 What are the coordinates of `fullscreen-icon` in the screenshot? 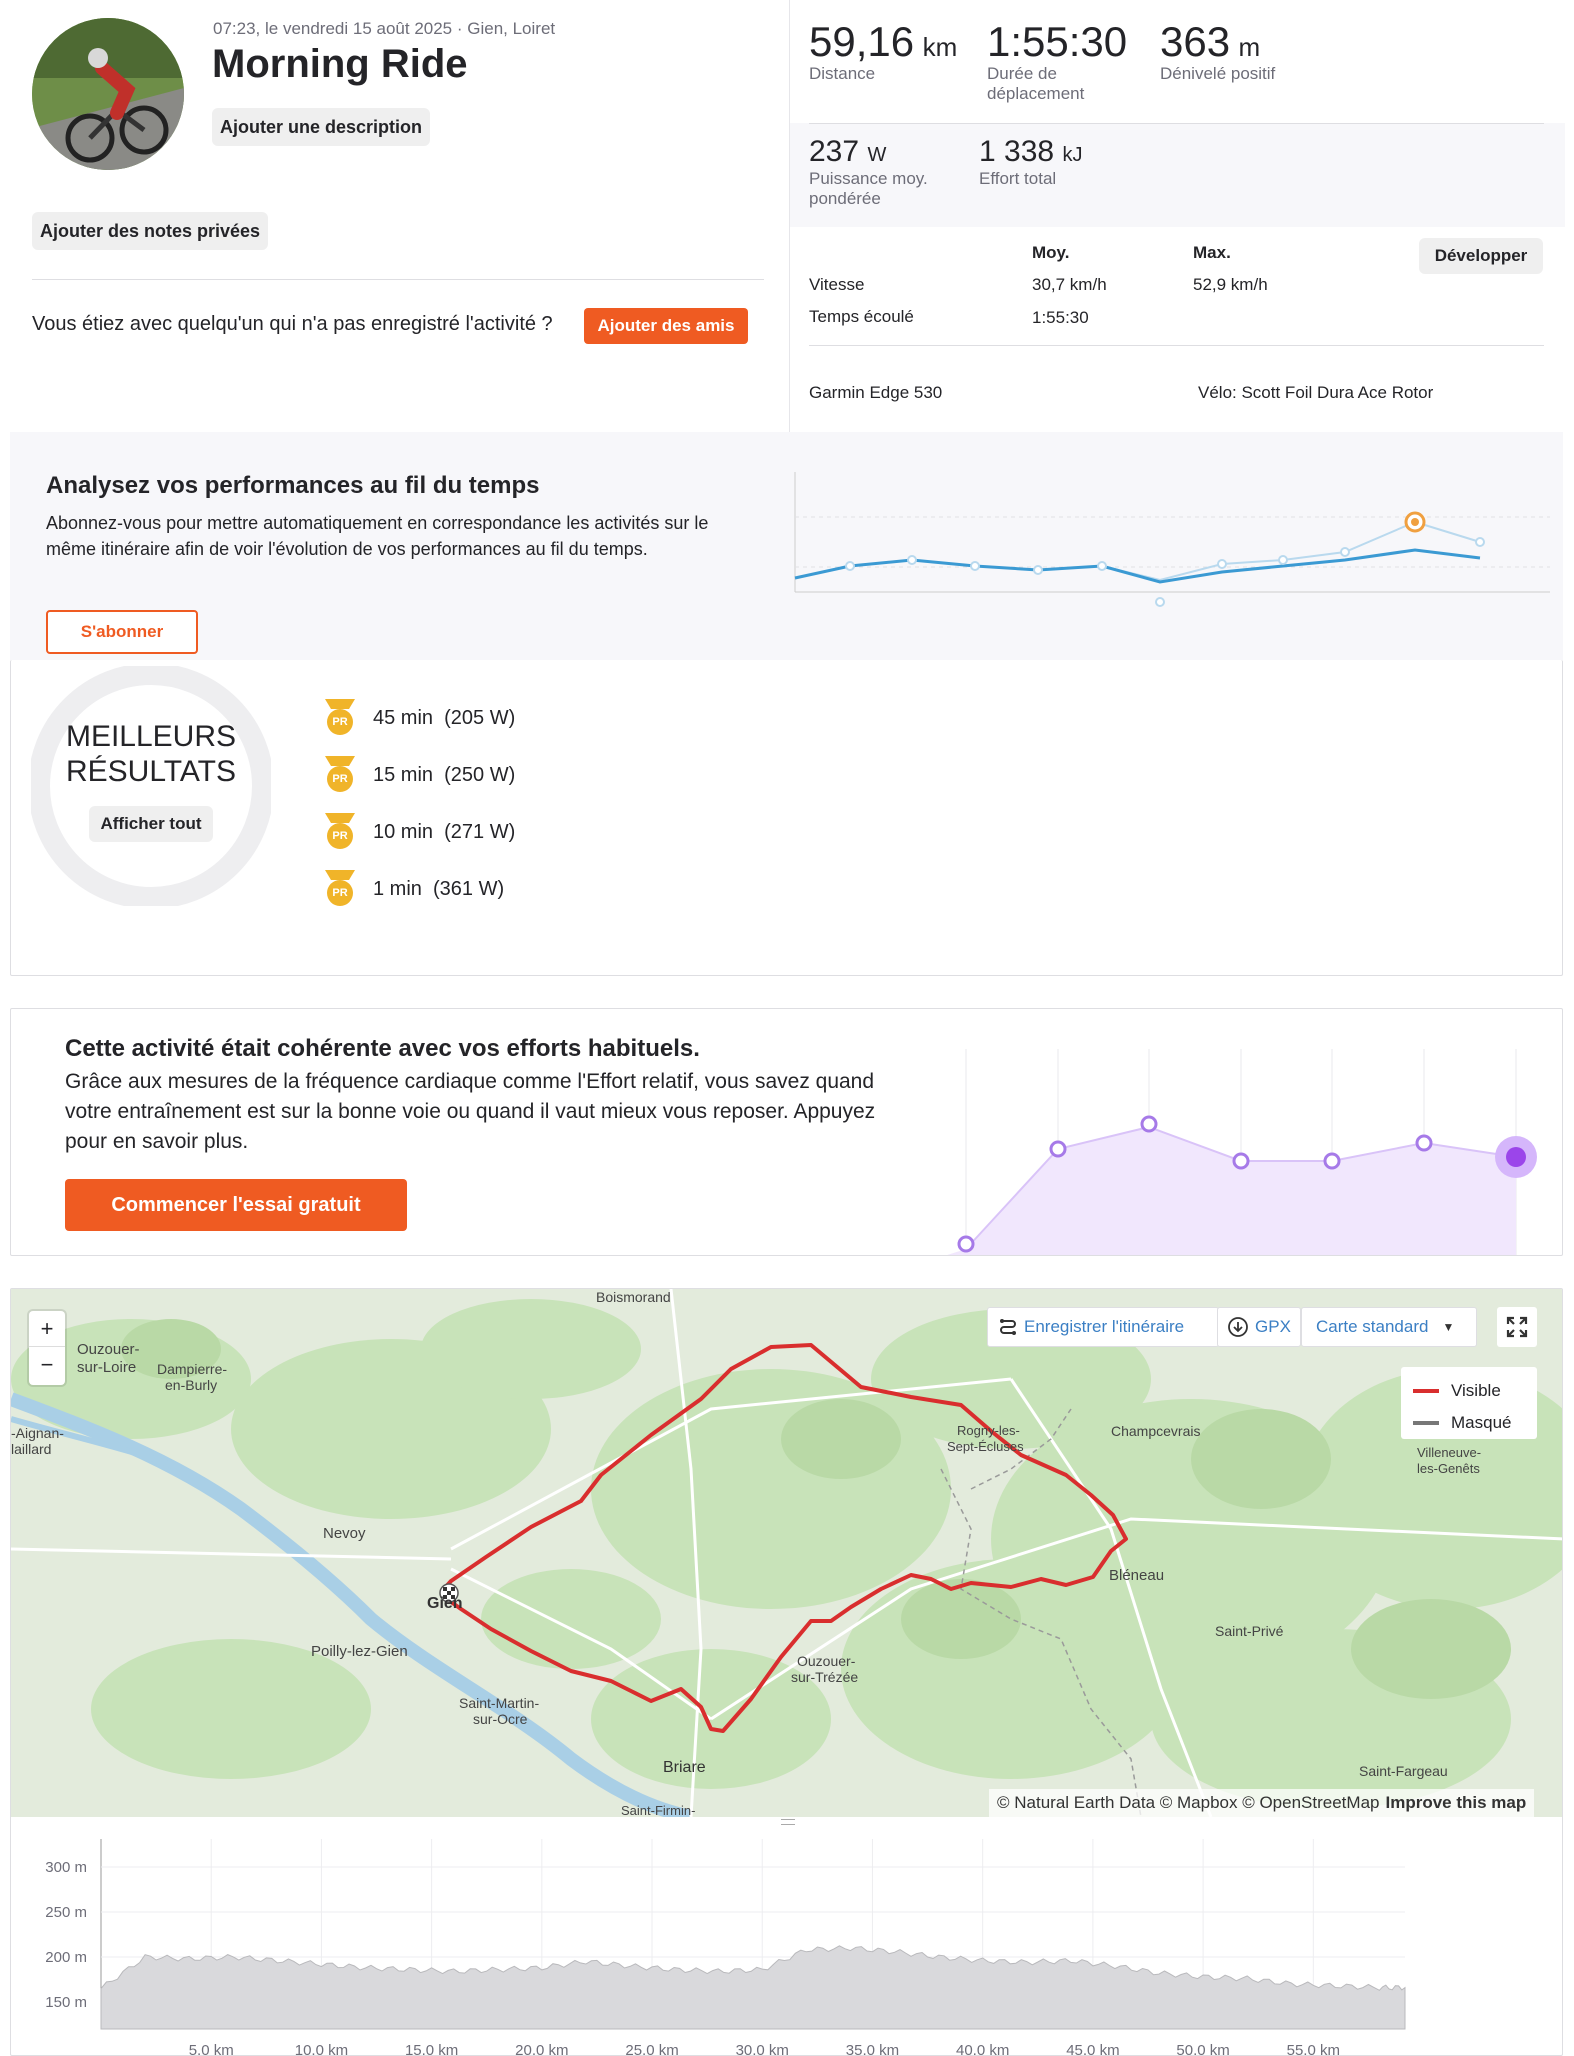 It's located at (1517, 1327).